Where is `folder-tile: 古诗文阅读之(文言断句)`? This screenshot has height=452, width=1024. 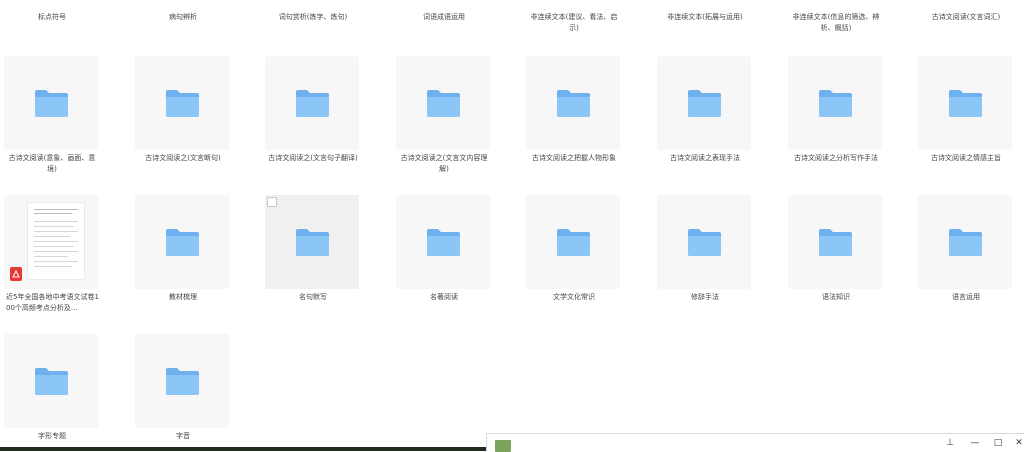 folder-tile: 古诗文阅读之(文言断句) is located at coordinates (183, 110).